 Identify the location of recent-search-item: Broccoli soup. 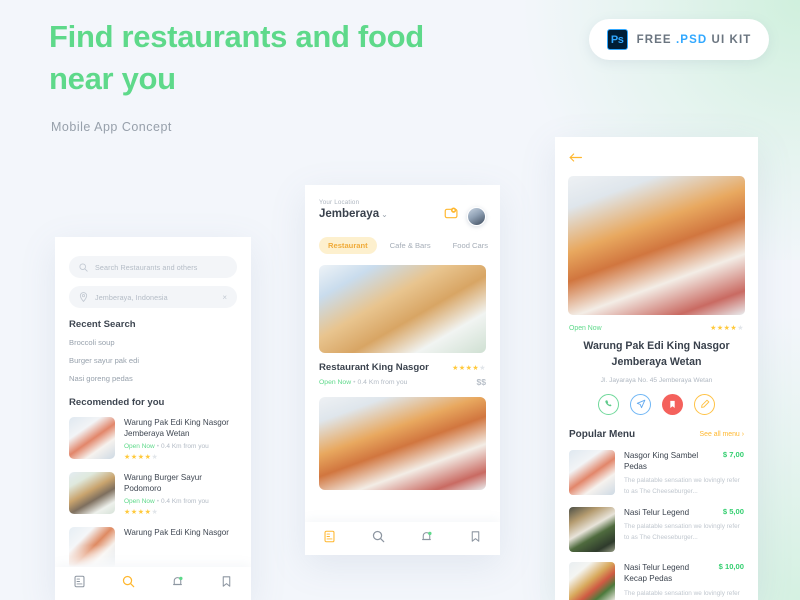
(153, 342).